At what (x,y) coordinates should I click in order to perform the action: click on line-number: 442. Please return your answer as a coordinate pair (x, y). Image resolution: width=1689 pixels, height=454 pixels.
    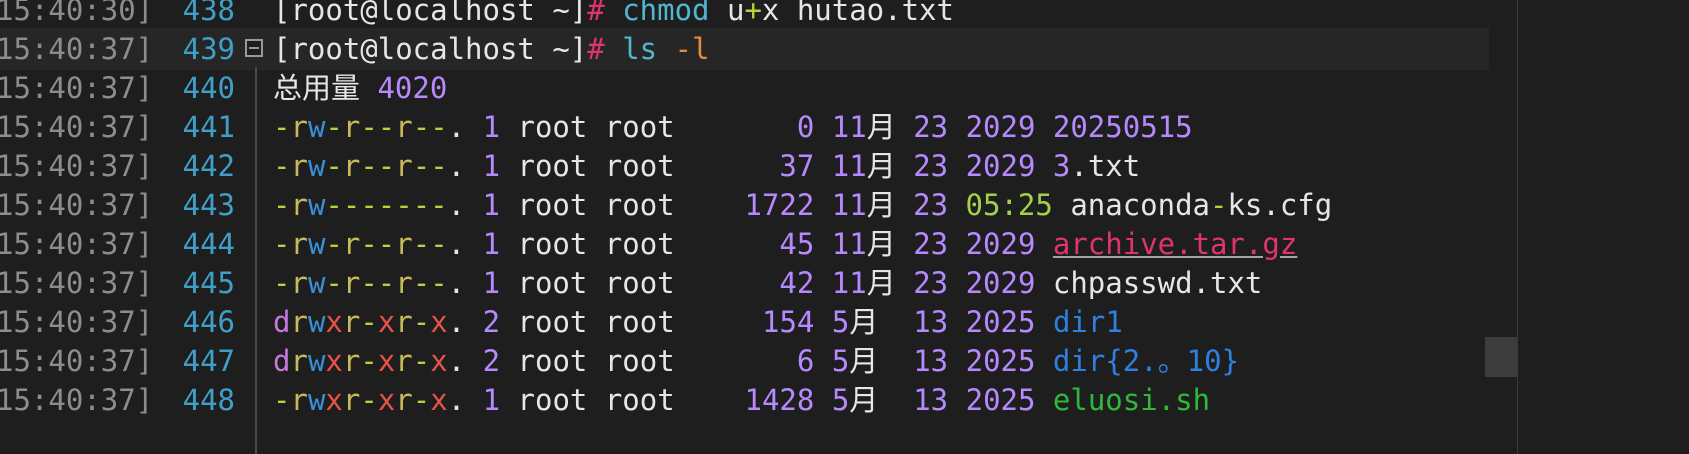
    Looking at the image, I should click on (208, 166).